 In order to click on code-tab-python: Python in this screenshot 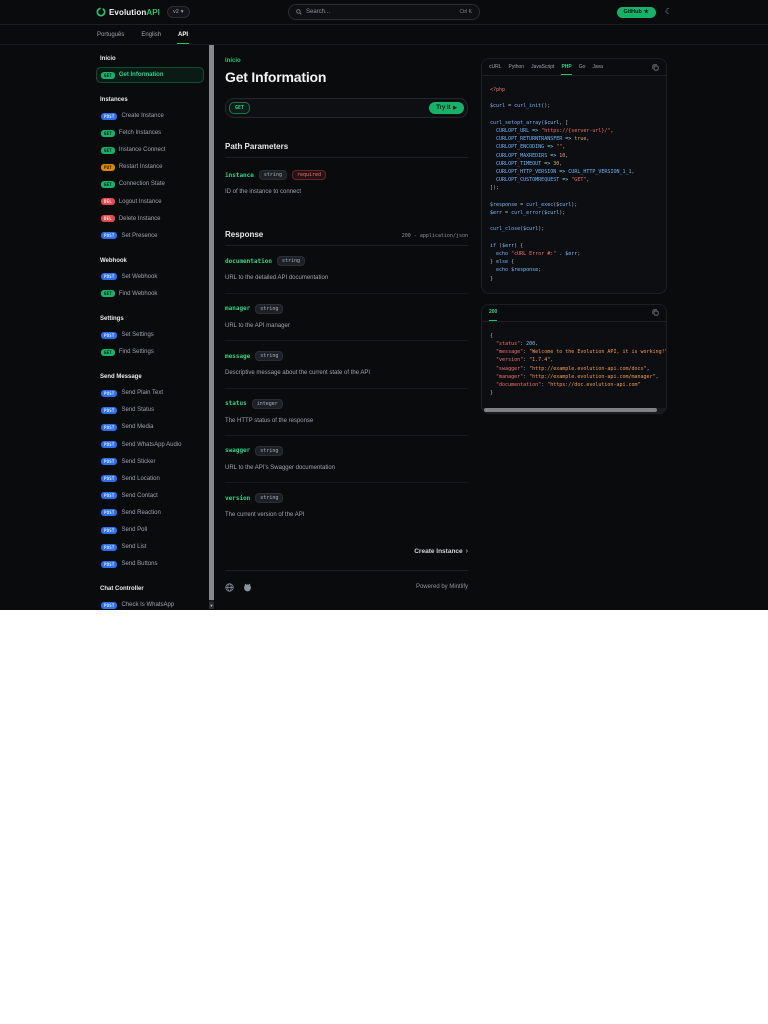, I will do `click(517, 67)`.